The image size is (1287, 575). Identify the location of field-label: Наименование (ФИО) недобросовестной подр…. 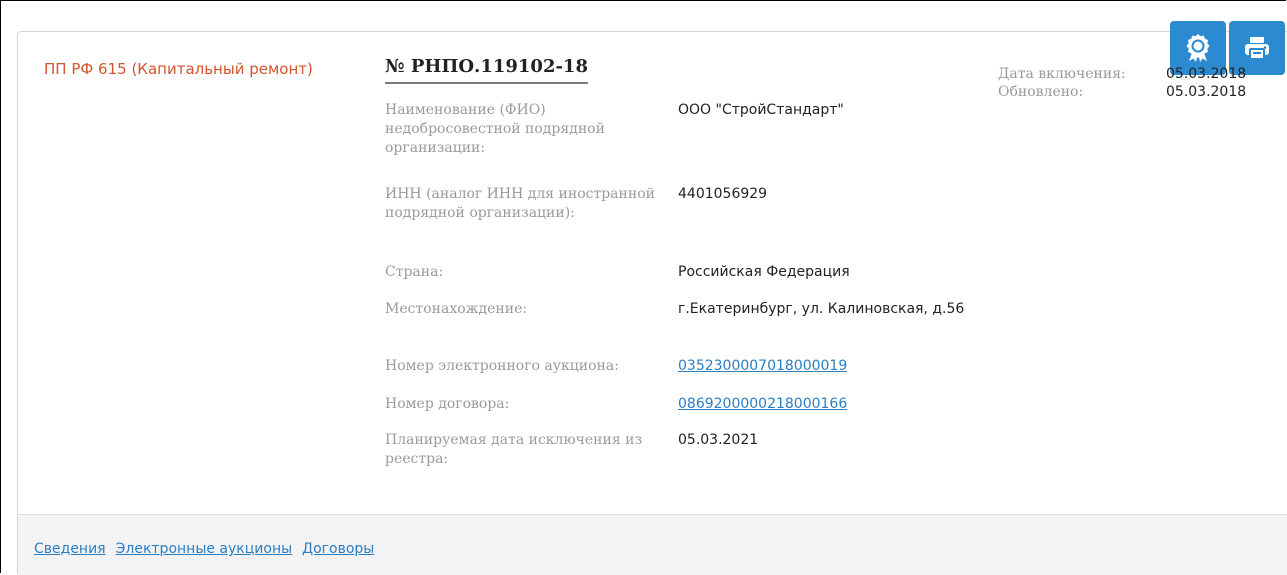
(495, 129).